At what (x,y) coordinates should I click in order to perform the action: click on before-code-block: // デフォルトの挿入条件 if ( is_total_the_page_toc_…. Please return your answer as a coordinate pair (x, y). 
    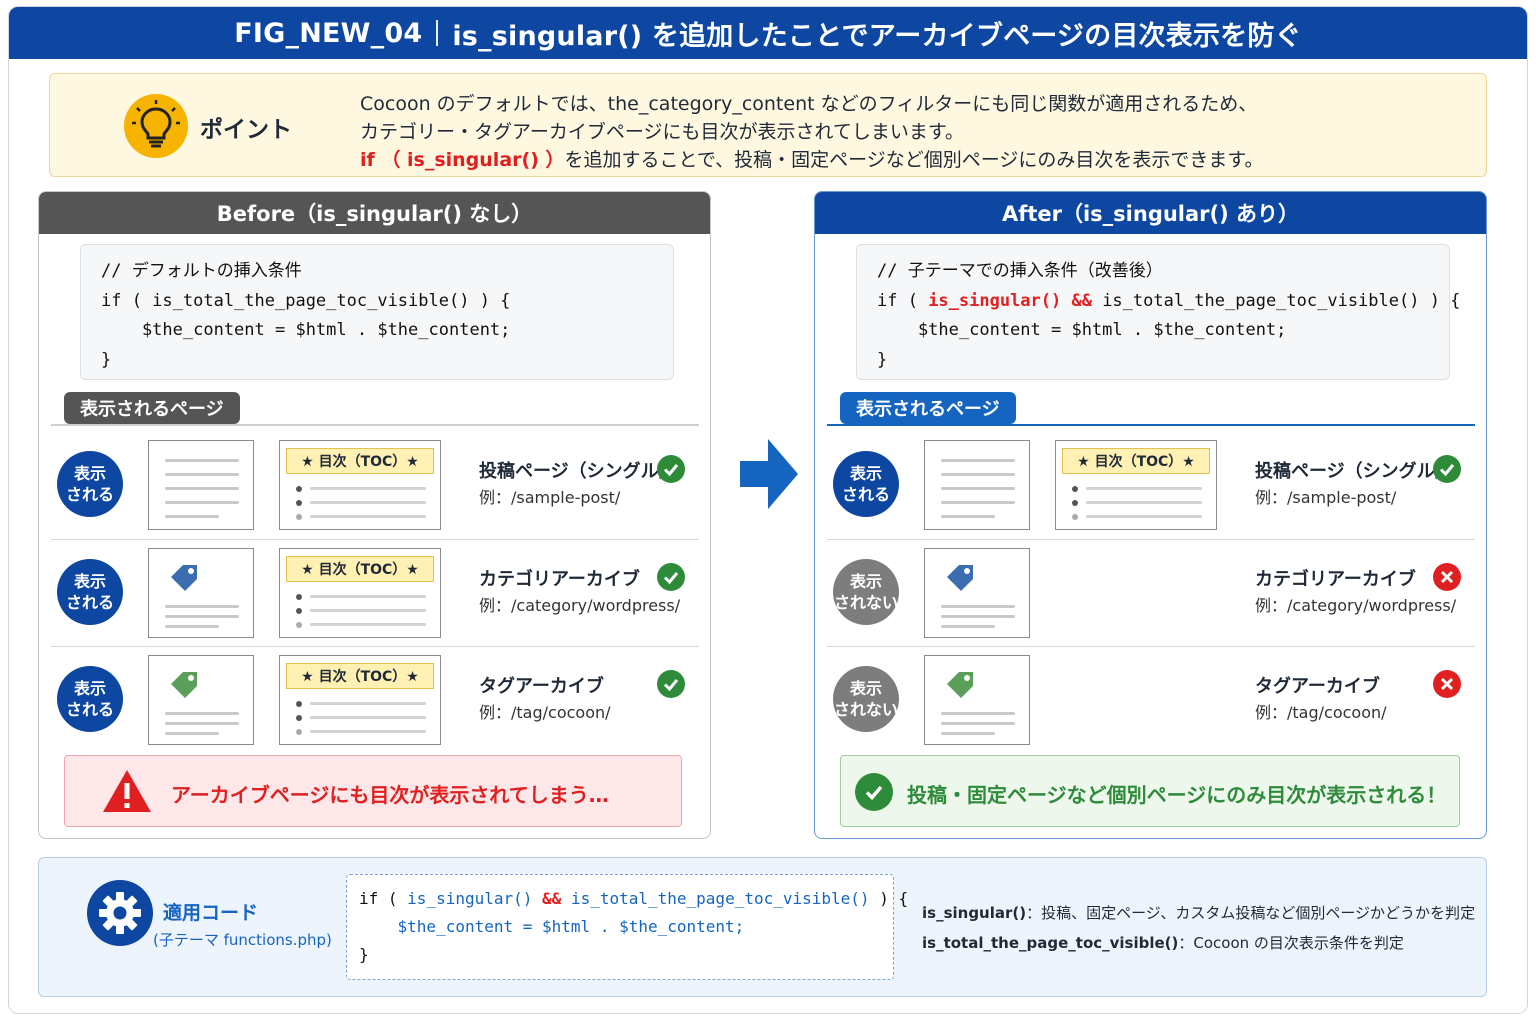
    Looking at the image, I should click on (377, 312).